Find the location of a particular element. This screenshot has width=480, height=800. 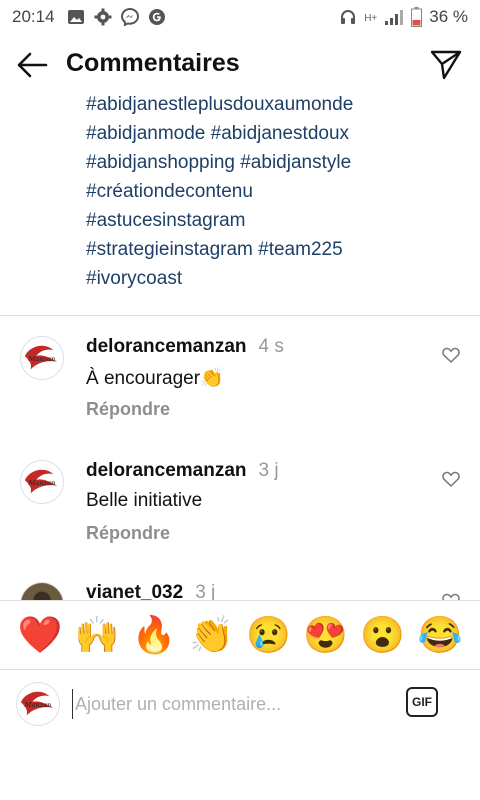

status-time: 20:14 is located at coordinates (33, 16).